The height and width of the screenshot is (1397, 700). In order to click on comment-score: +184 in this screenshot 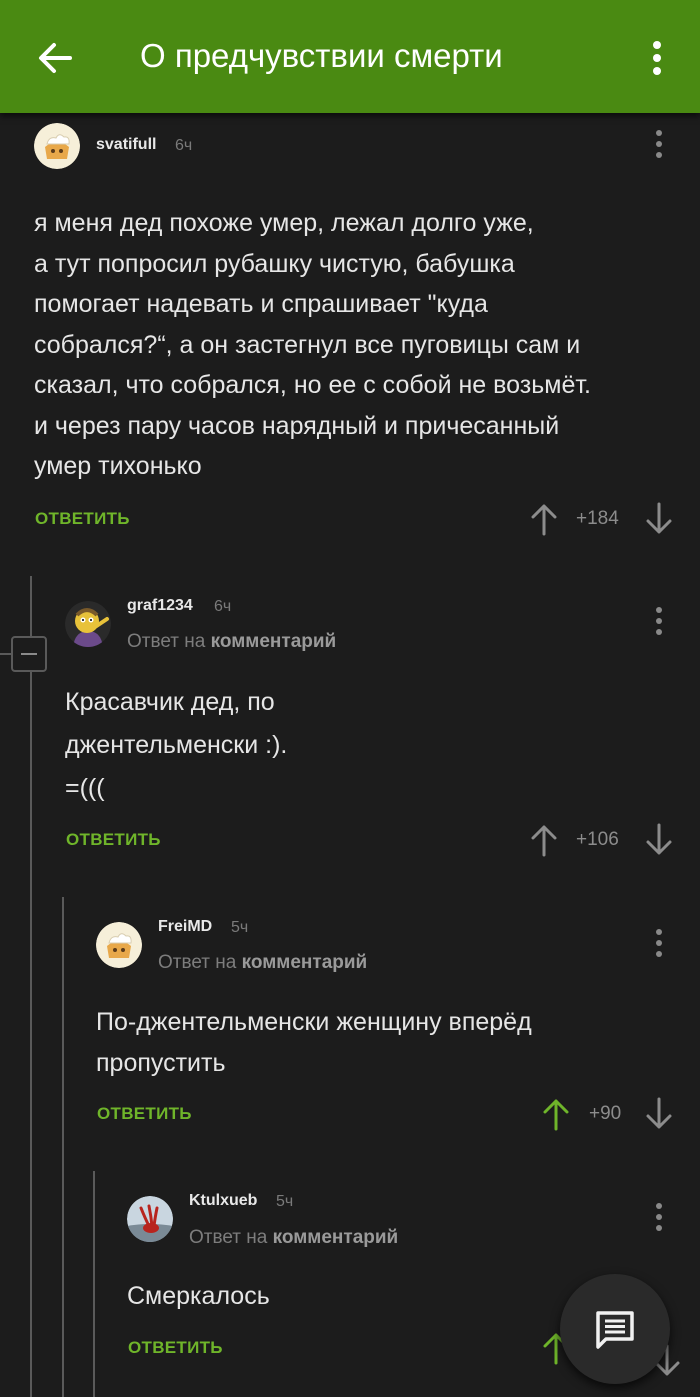, I will do `click(597, 518)`.